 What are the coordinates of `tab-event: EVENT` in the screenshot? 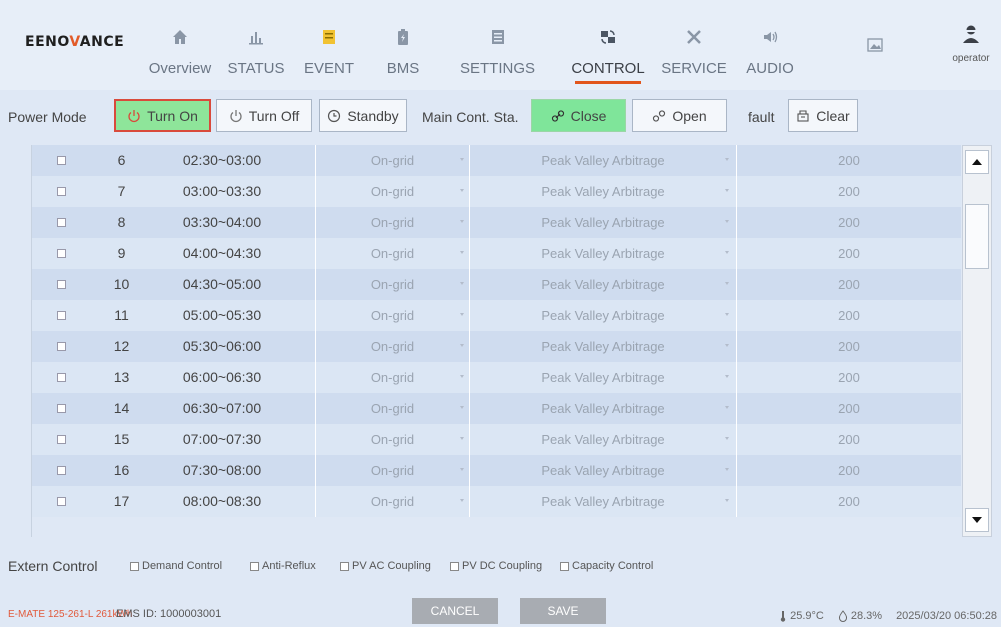 It's located at (329, 45).